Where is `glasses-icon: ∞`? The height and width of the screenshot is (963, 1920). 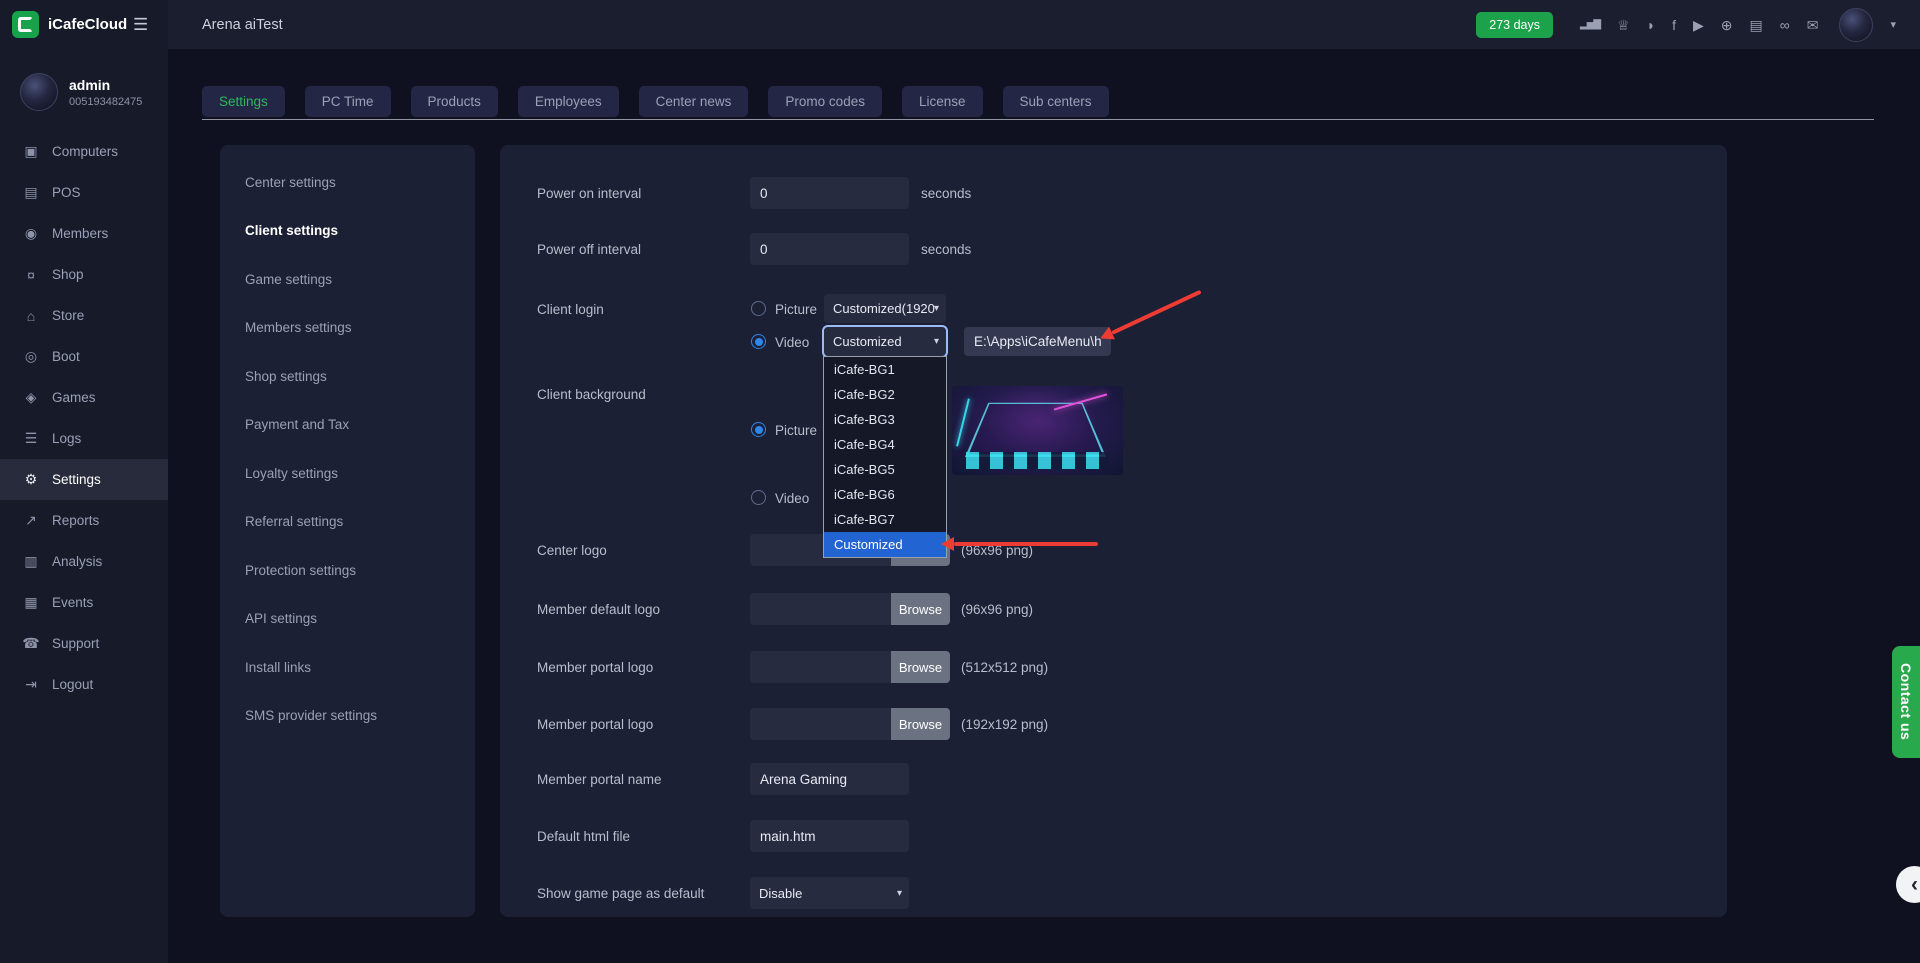
glasses-icon: ∞ is located at coordinates (1785, 25).